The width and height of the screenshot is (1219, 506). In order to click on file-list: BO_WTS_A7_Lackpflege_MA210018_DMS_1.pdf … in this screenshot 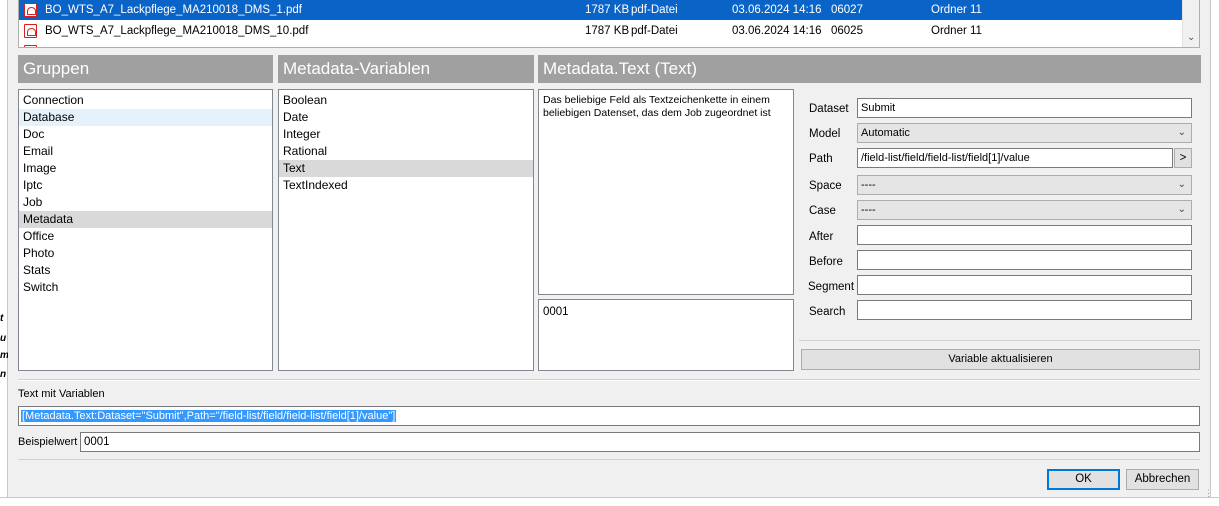, I will do `click(609, 24)`.